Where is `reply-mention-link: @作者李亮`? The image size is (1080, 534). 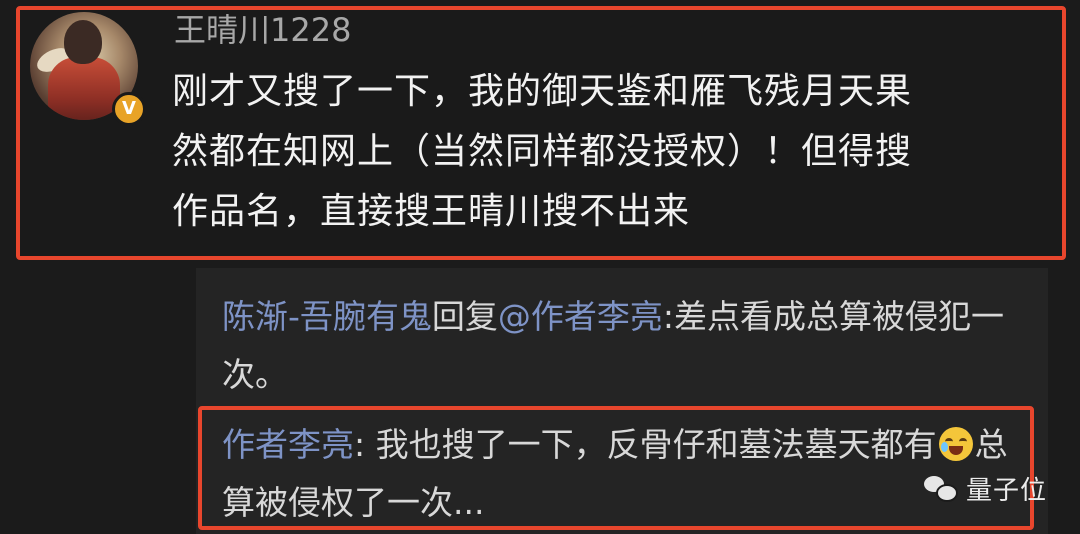 reply-mention-link: @作者李亮 is located at coordinates (580, 316).